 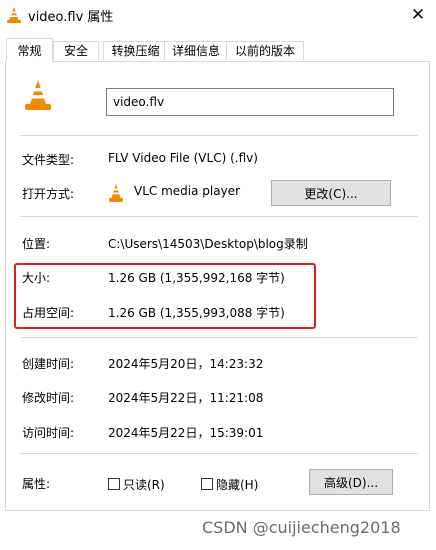 I want to click on vlc-cone-icon, so click(x=14, y=15).